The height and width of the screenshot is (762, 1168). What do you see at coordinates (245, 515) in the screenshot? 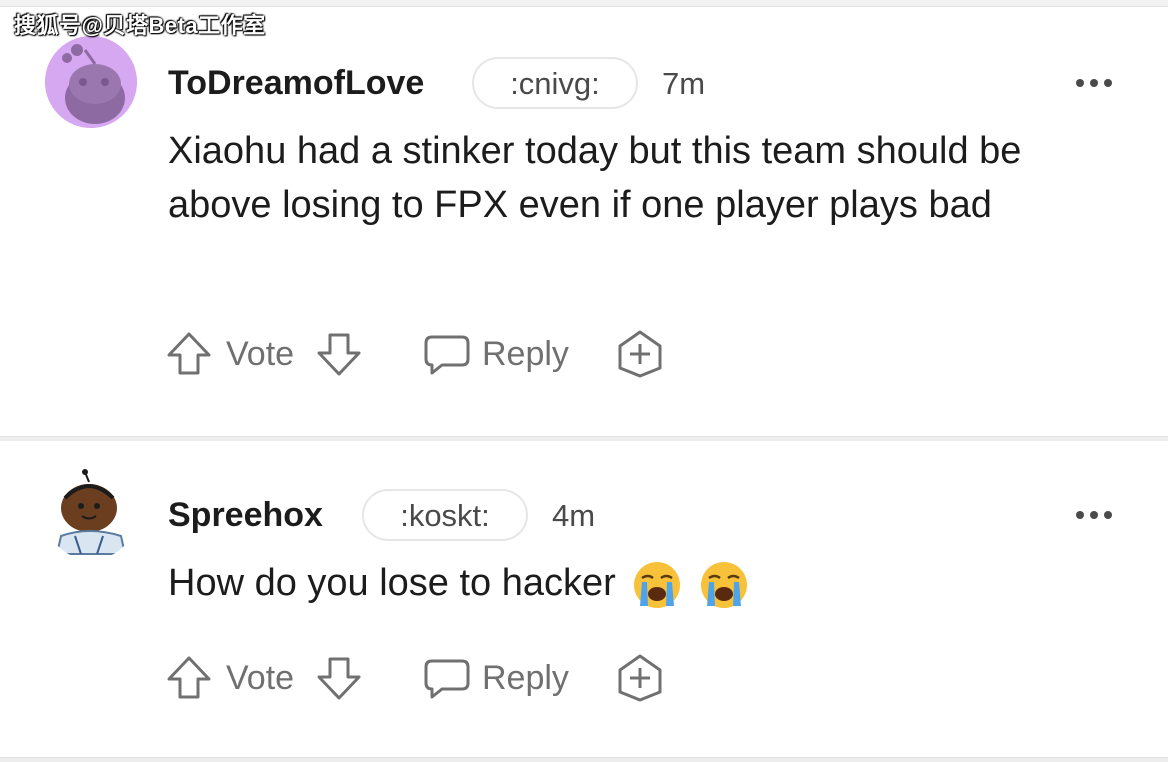
I see `username: Spreehox` at bounding box center [245, 515].